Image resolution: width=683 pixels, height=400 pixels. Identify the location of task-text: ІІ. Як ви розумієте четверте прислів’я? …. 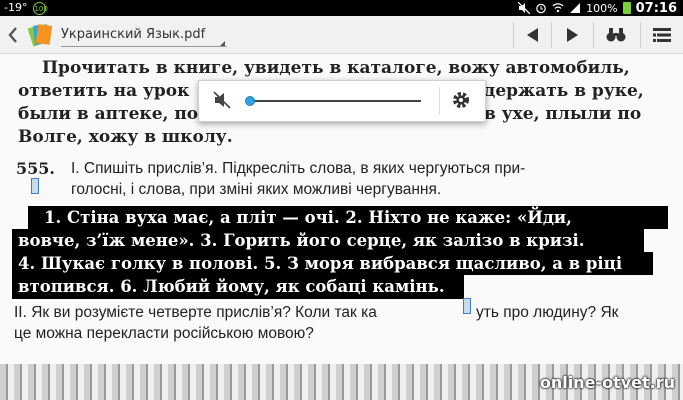
(195, 312).